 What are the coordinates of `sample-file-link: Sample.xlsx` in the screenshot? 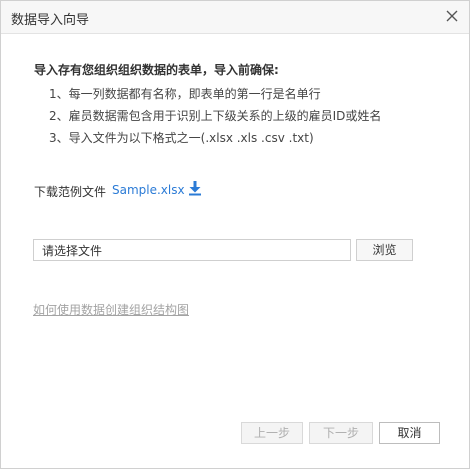 It's located at (148, 190).